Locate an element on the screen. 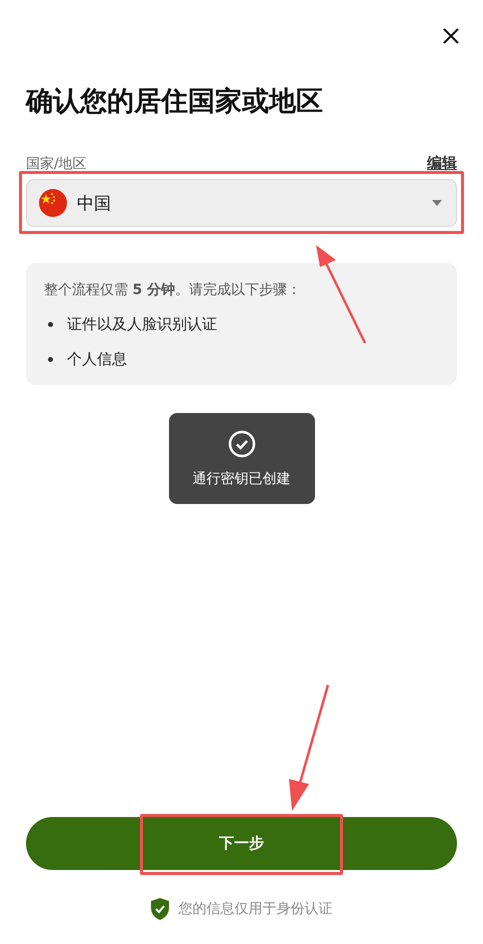  edit-link: 编辑 is located at coordinates (442, 163).